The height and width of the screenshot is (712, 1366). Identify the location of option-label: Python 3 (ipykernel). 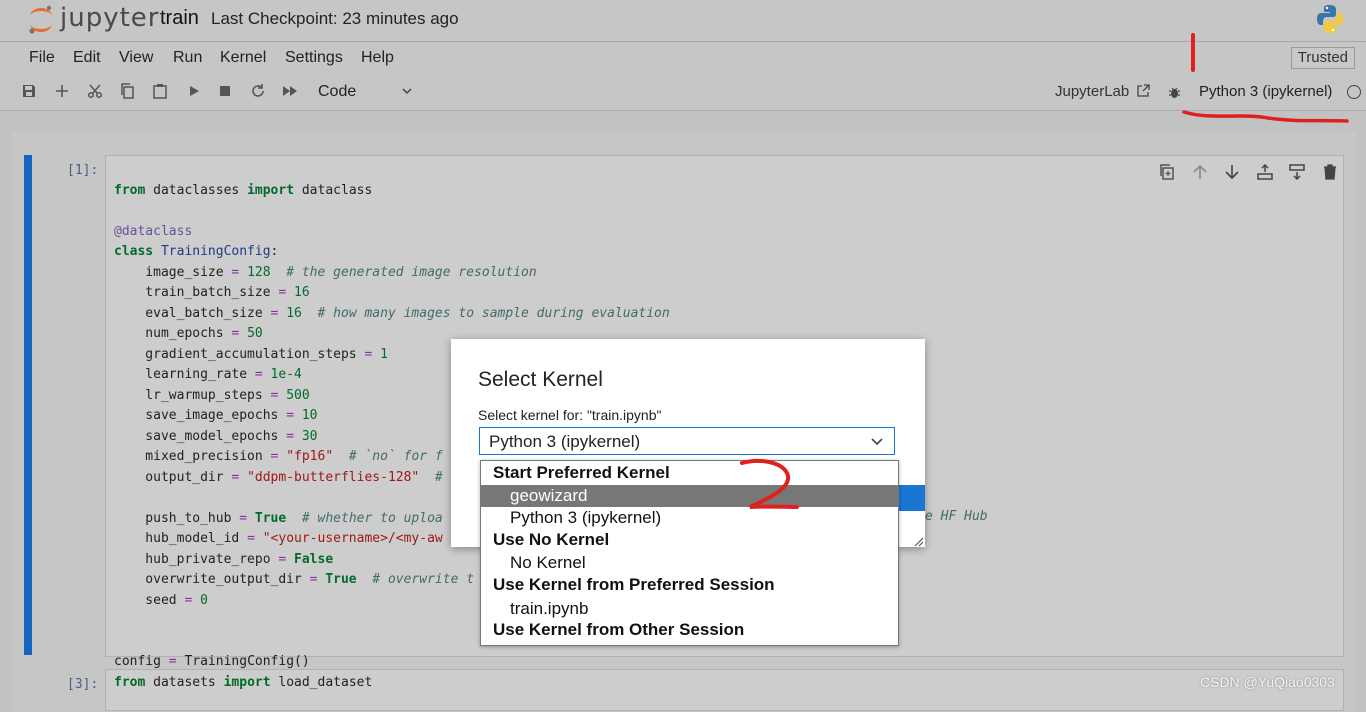
(586, 517).